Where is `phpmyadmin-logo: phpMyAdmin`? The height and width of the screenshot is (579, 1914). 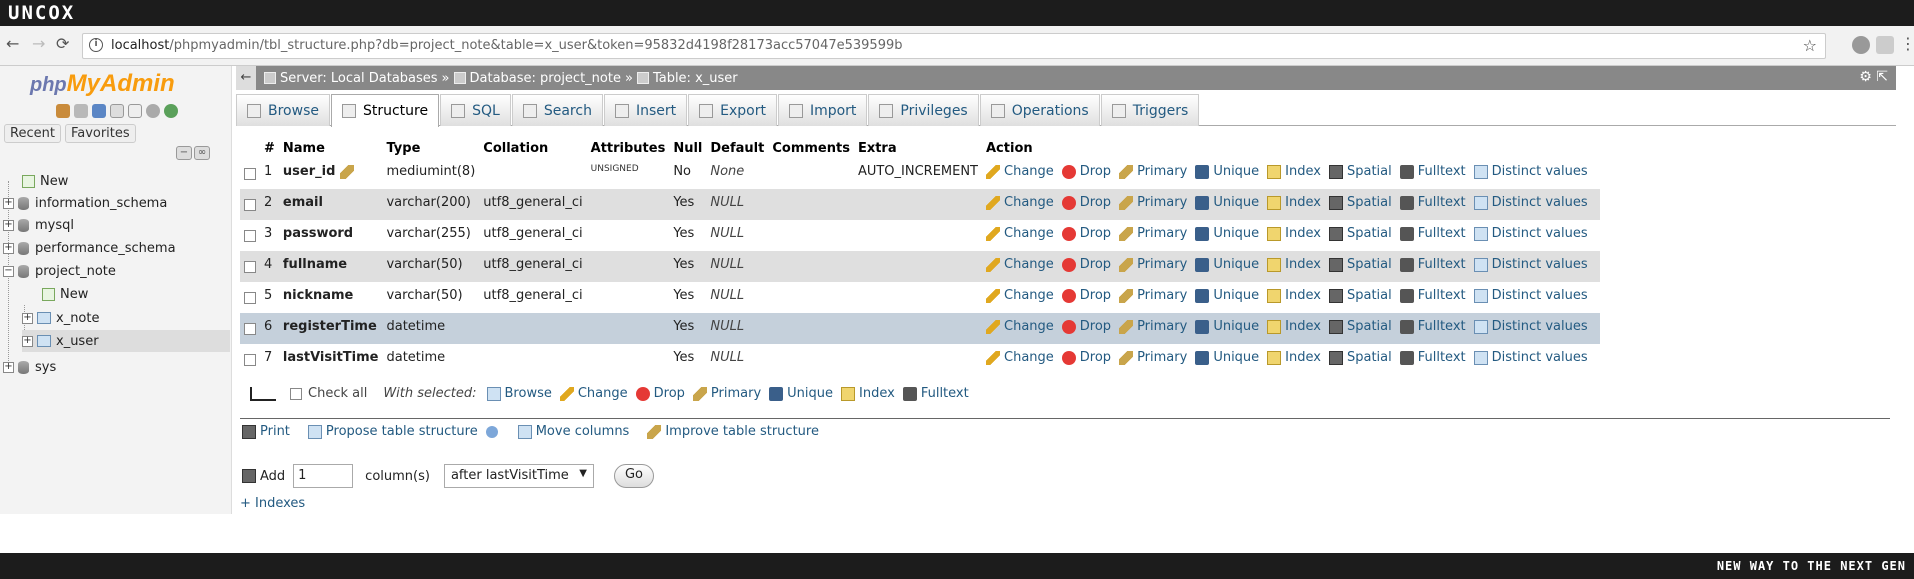 phpmyadmin-logo: phpMyAdmin is located at coordinates (102, 84).